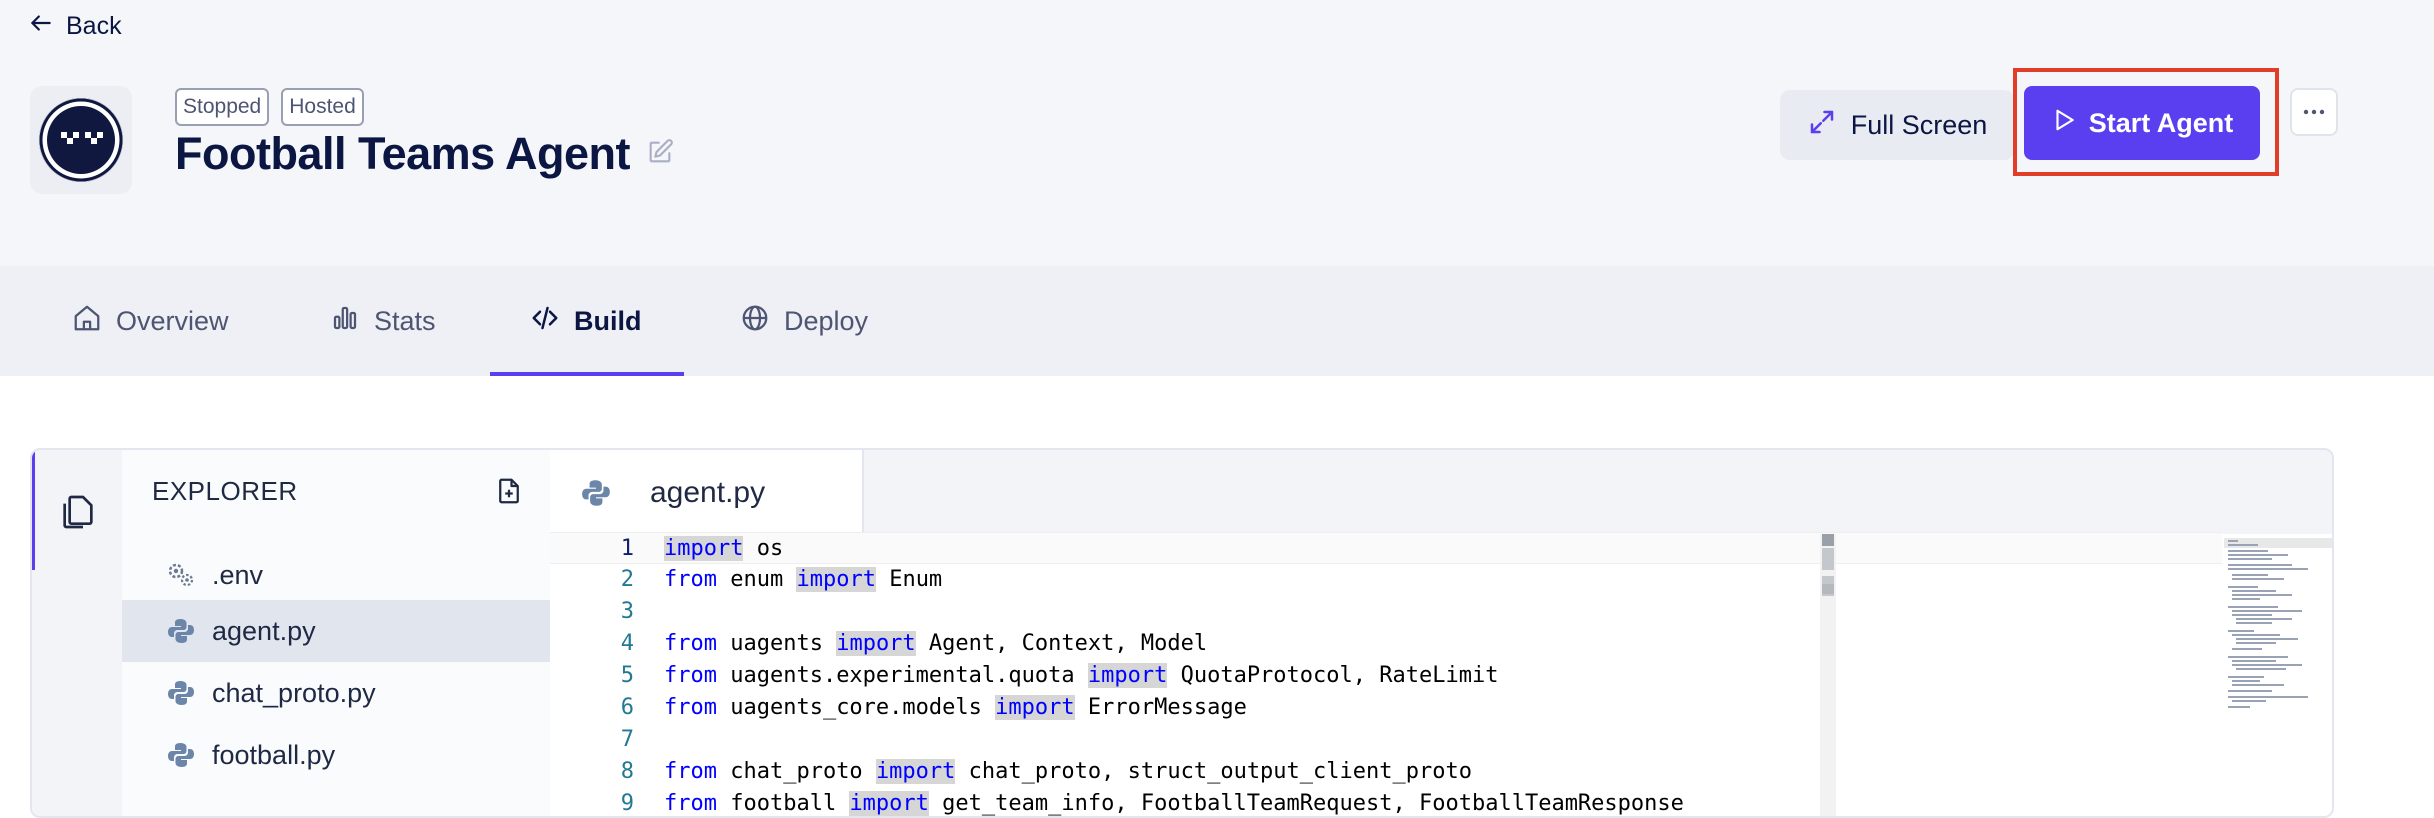 Image resolution: width=2434 pixels, height=818 pixels. What do you see at coordinates (322, 107) in the screenshot?
I see `status-badge-hosted: Hosted` at bounding box center [322, 107].